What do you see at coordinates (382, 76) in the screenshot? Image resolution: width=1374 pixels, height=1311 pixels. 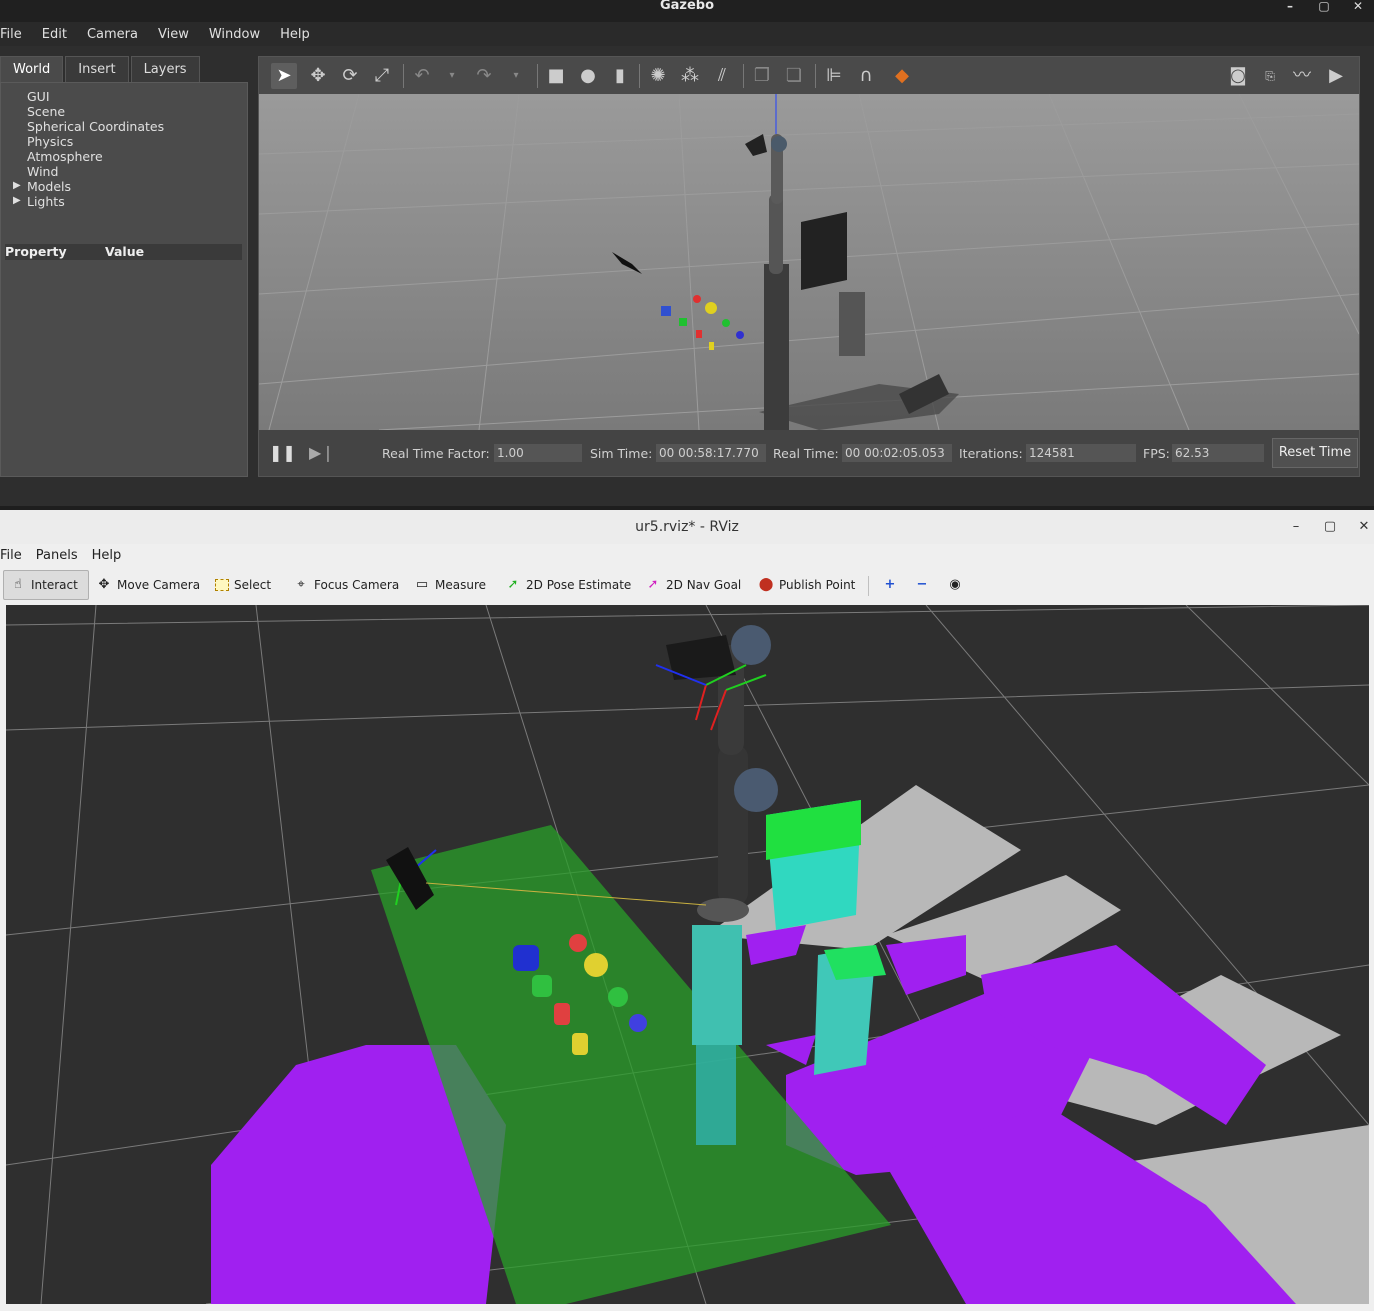 I see `scale-mode-icon: ⤢` at bounding box center [382, 76].